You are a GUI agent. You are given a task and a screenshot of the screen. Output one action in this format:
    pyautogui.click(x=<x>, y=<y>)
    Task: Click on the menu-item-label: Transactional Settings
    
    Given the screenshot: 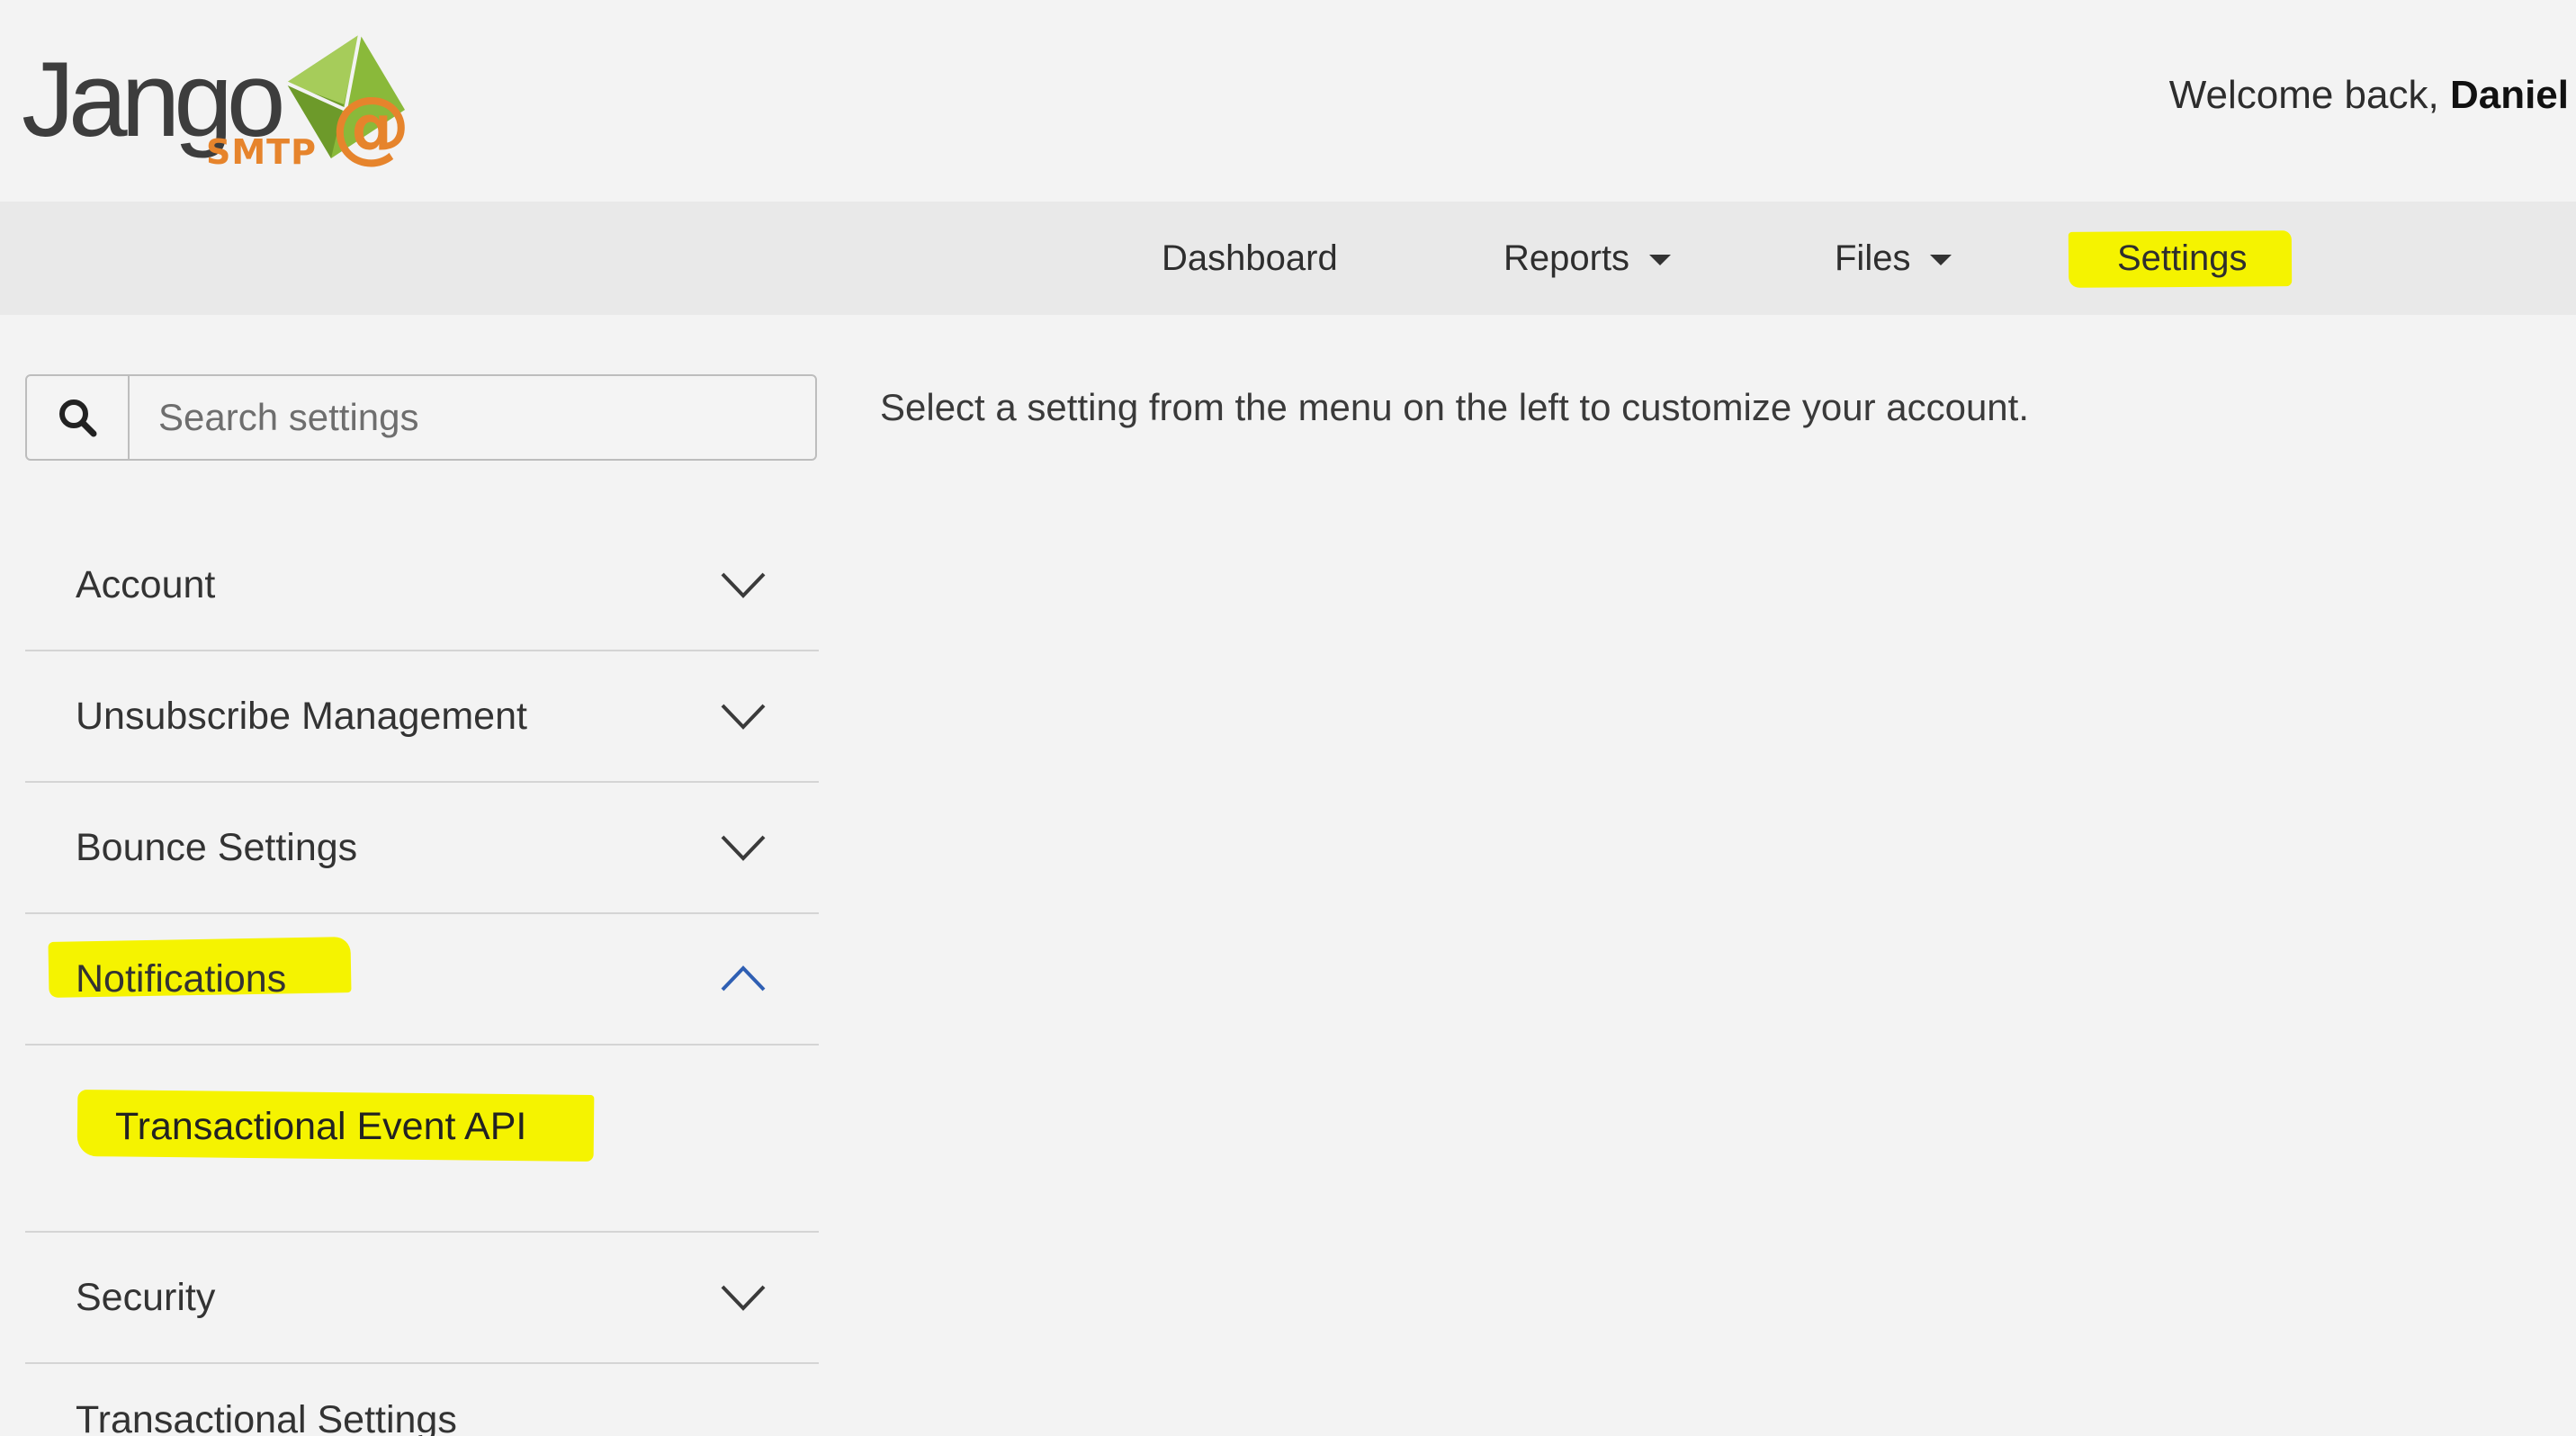 What is the action you would take?
    pyautogui.click(x=267, y=1417)
    